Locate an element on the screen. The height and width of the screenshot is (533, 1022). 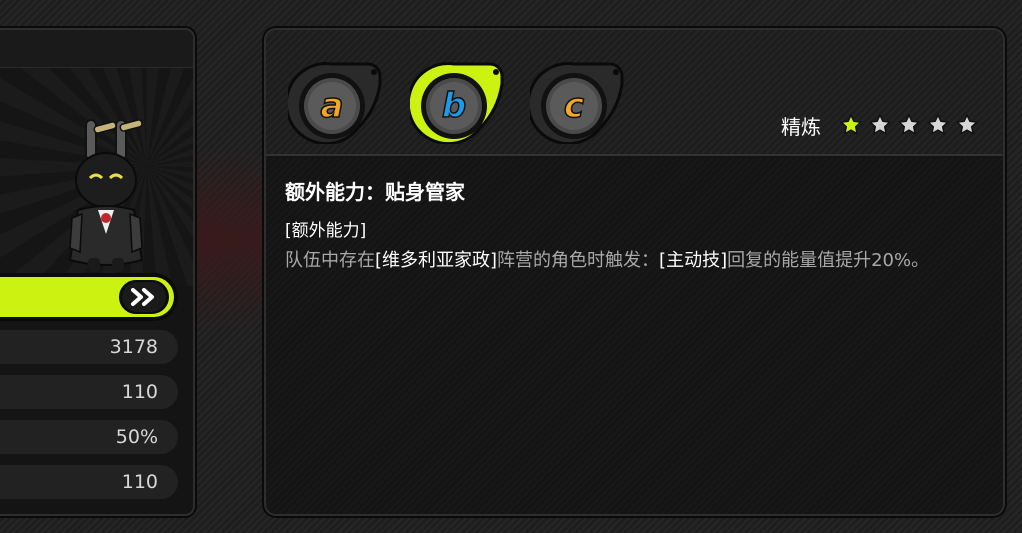
disc-a-icon: a is located at coordinates (335, 103).